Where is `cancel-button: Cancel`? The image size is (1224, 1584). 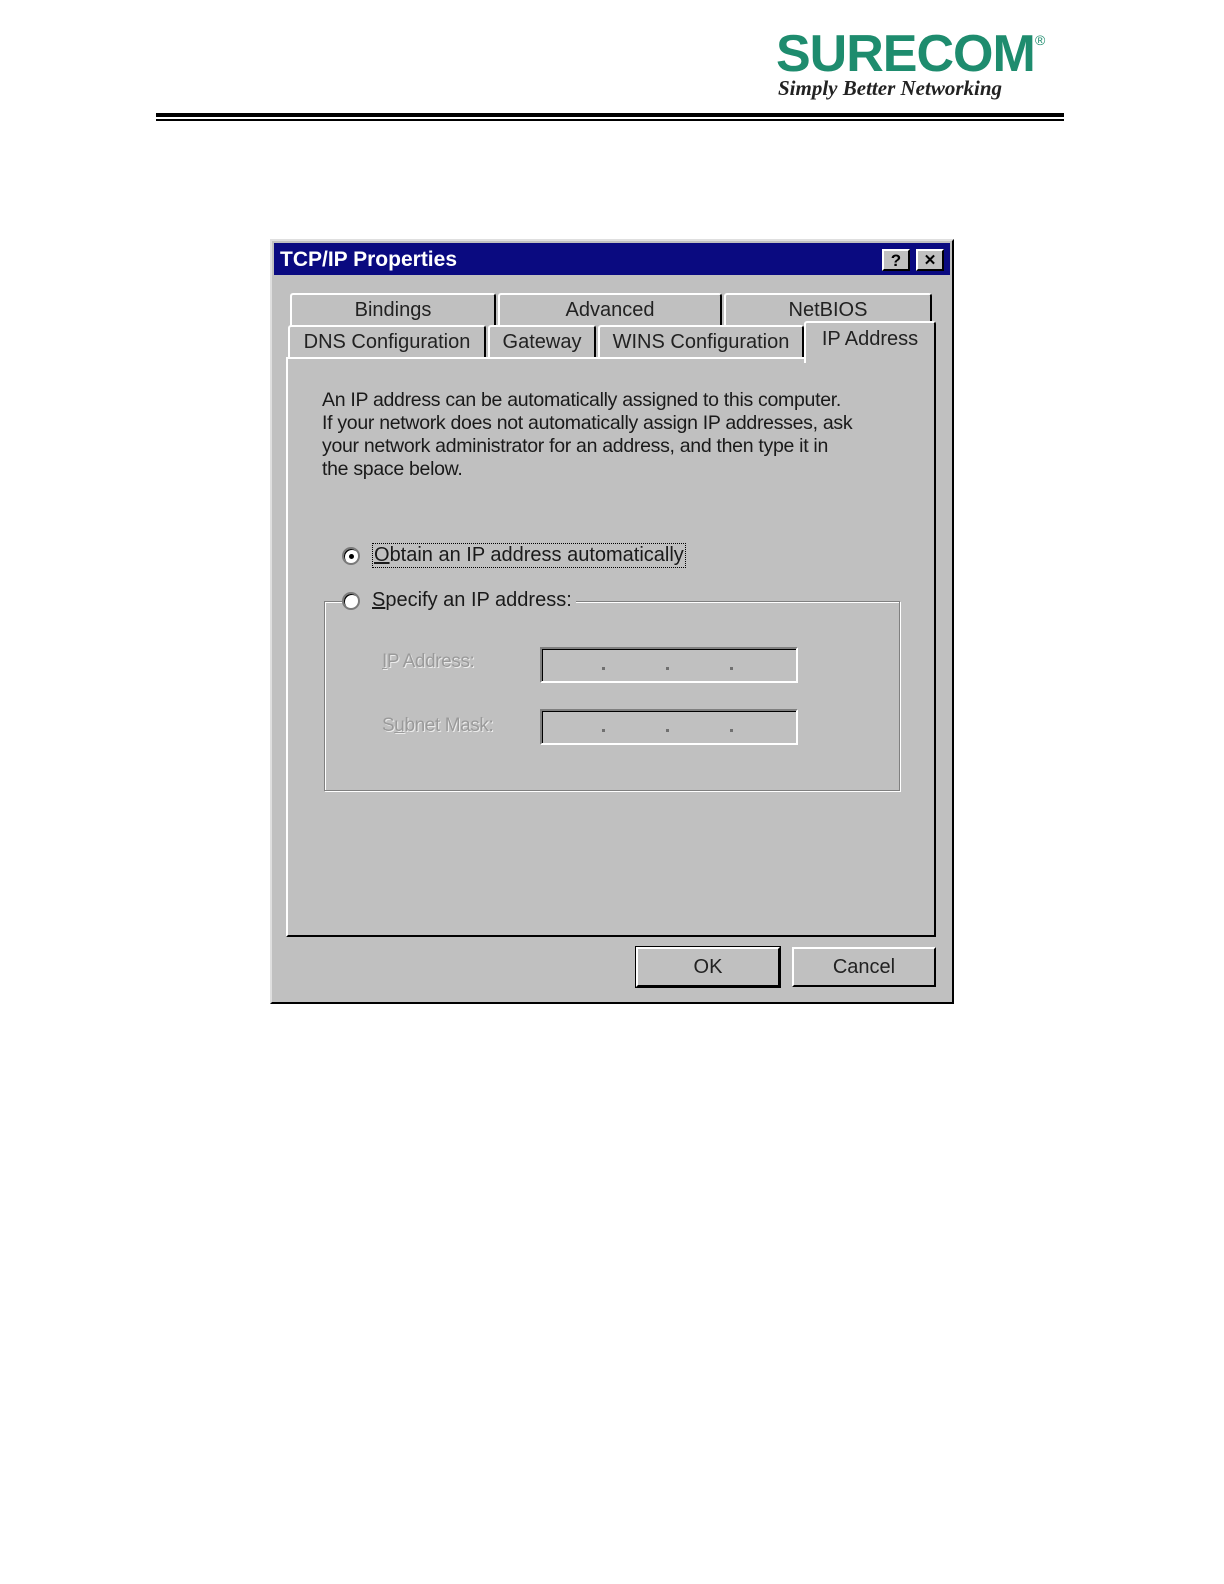
cancel-button: Cancel is located at coordinates (864, 967).